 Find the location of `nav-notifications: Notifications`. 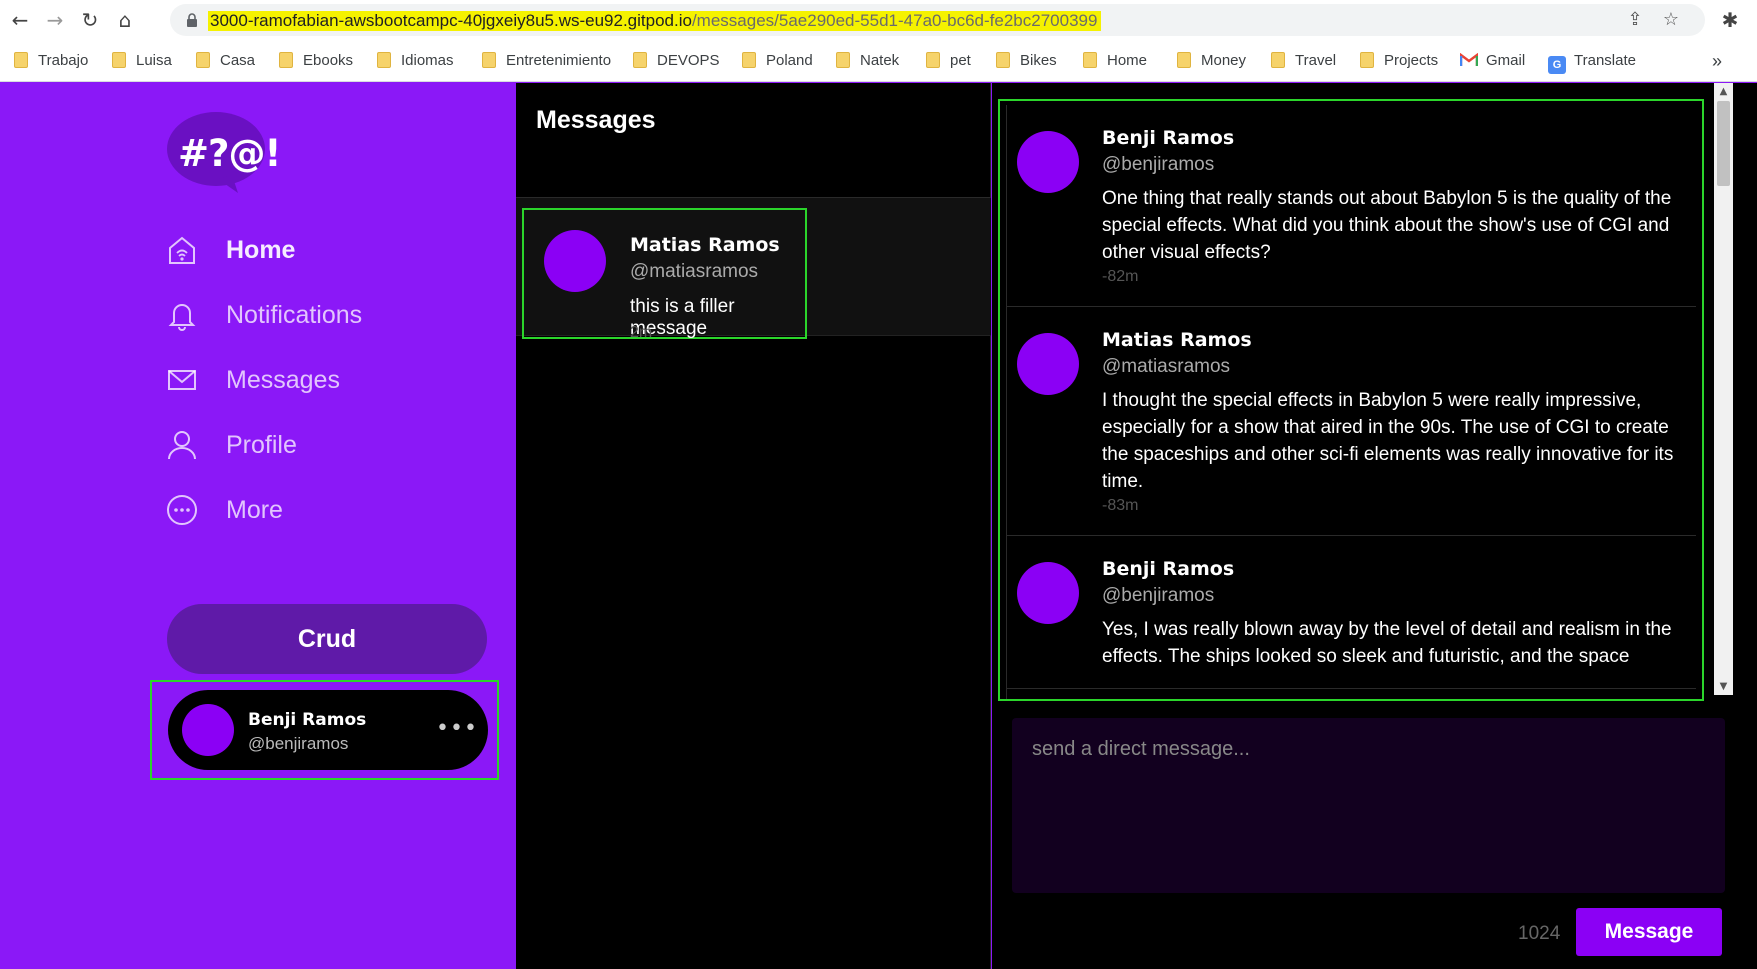

nav-notifications: Notifications is located at coordinates (316, 315).